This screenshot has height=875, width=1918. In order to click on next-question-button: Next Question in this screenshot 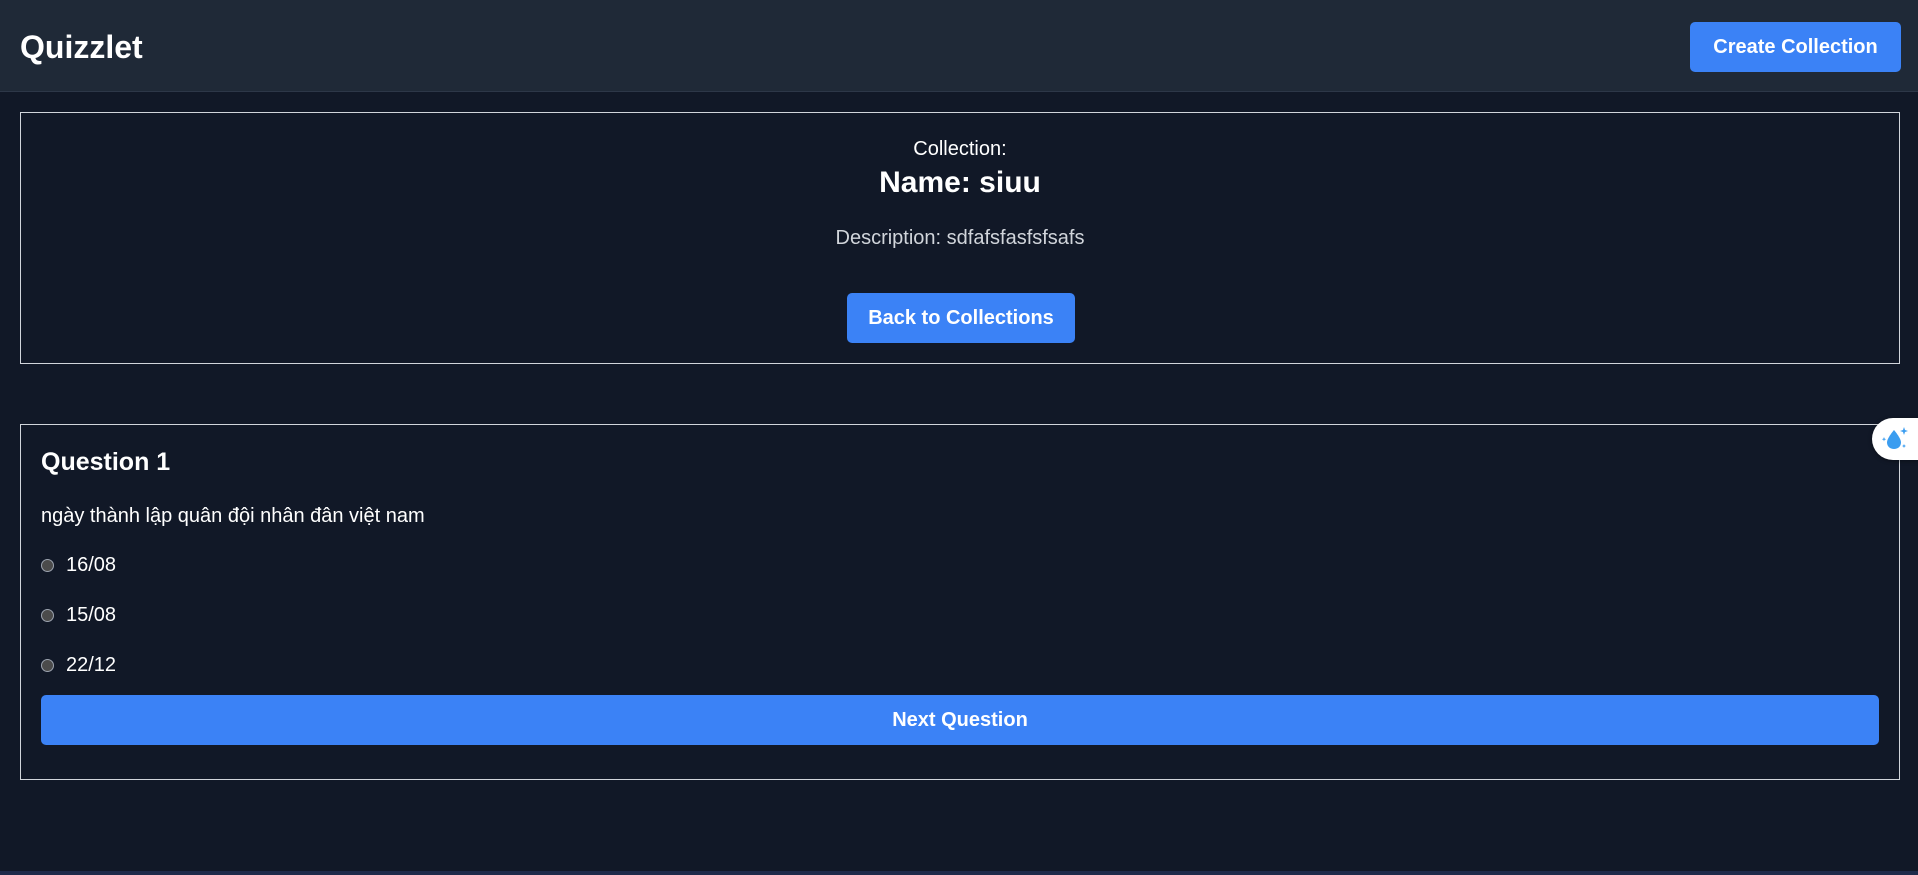, I will do `click(960, 720)`.